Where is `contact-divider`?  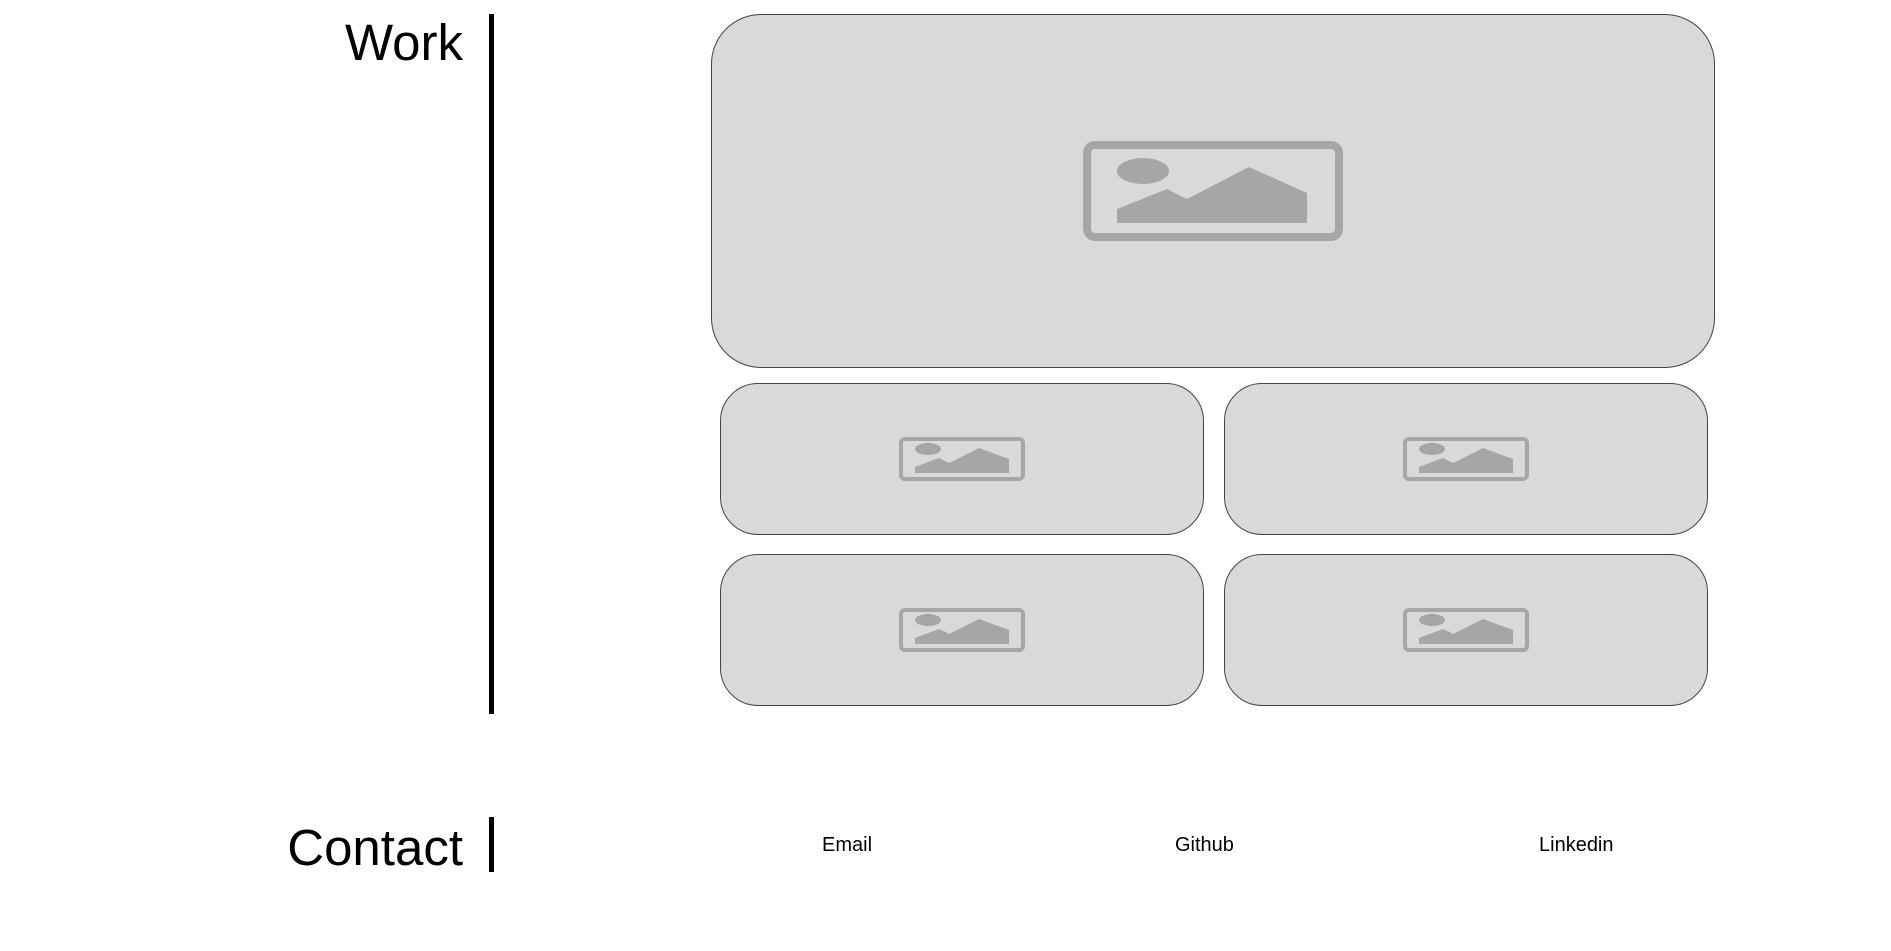
contact-divider is located at coordinates (491, 844).